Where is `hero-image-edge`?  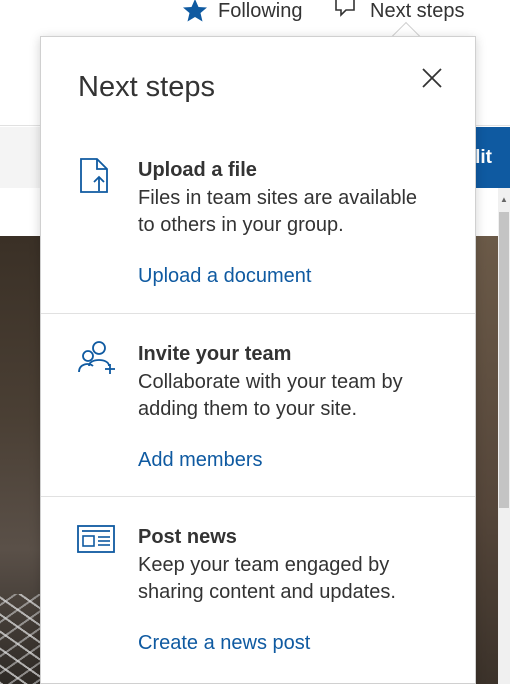
hero-image-edge is located at coordinates (487, 460).